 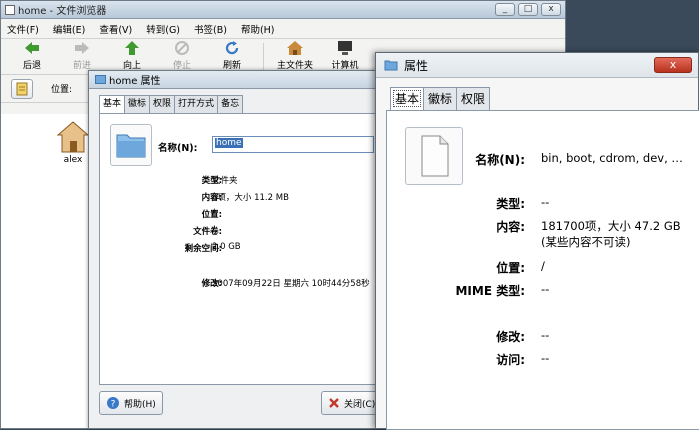 What do you see at coordinates (232, 55) in the screenshot?
I see `reload-button: 刷新` at bounding box center [232, 55].